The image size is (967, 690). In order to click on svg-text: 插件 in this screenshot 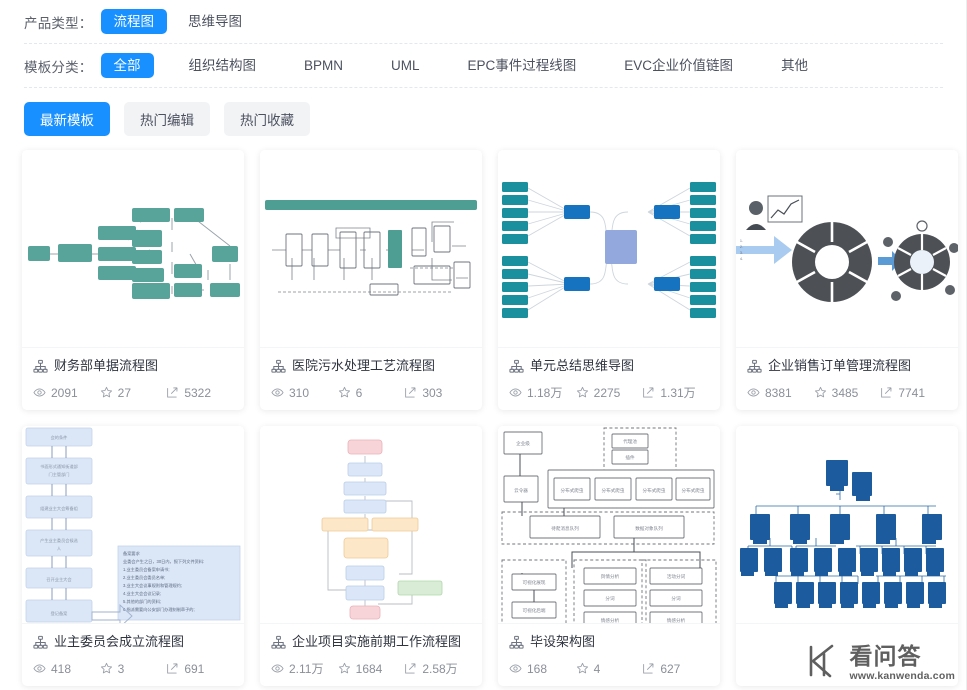, I will do `click(630, 457)`.